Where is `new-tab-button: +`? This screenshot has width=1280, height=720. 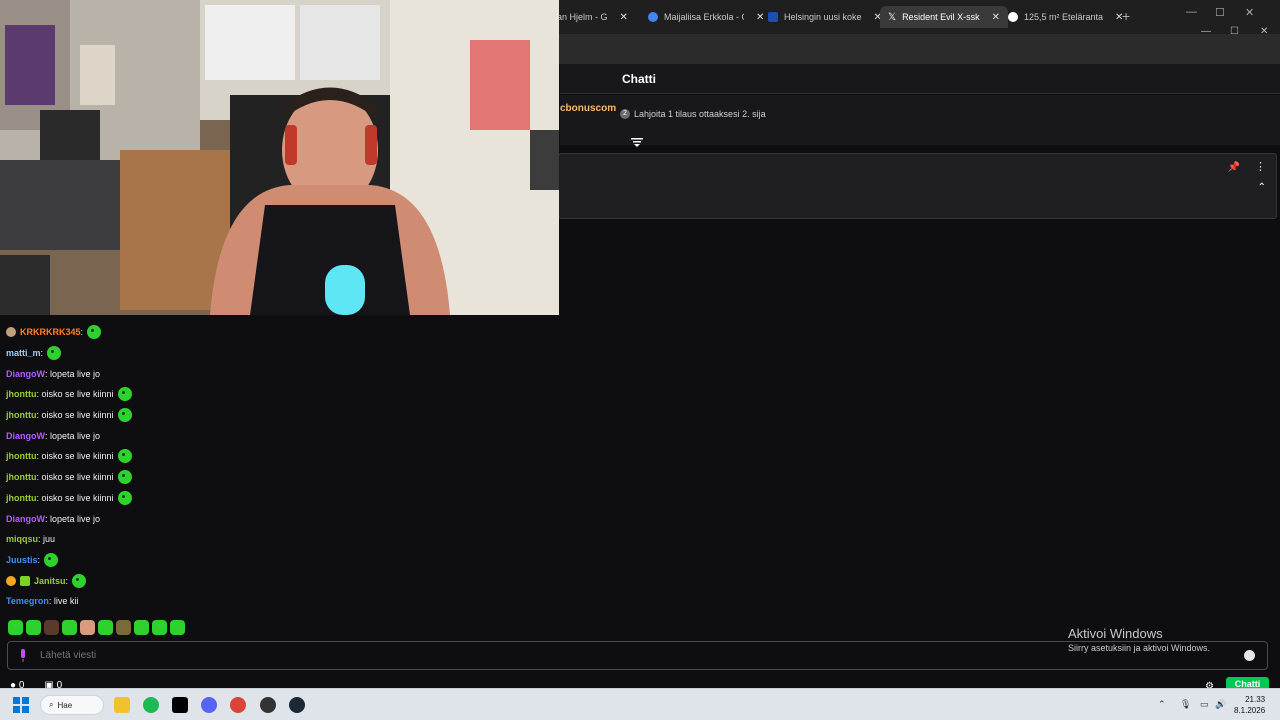
new-tab-button: + is located at coordinates (1126, 16).